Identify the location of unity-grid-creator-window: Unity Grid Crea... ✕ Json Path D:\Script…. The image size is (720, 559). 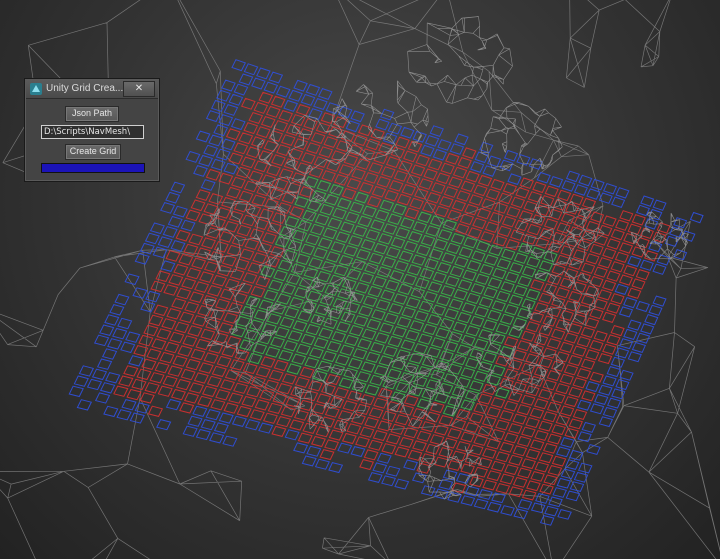
(92, 130).